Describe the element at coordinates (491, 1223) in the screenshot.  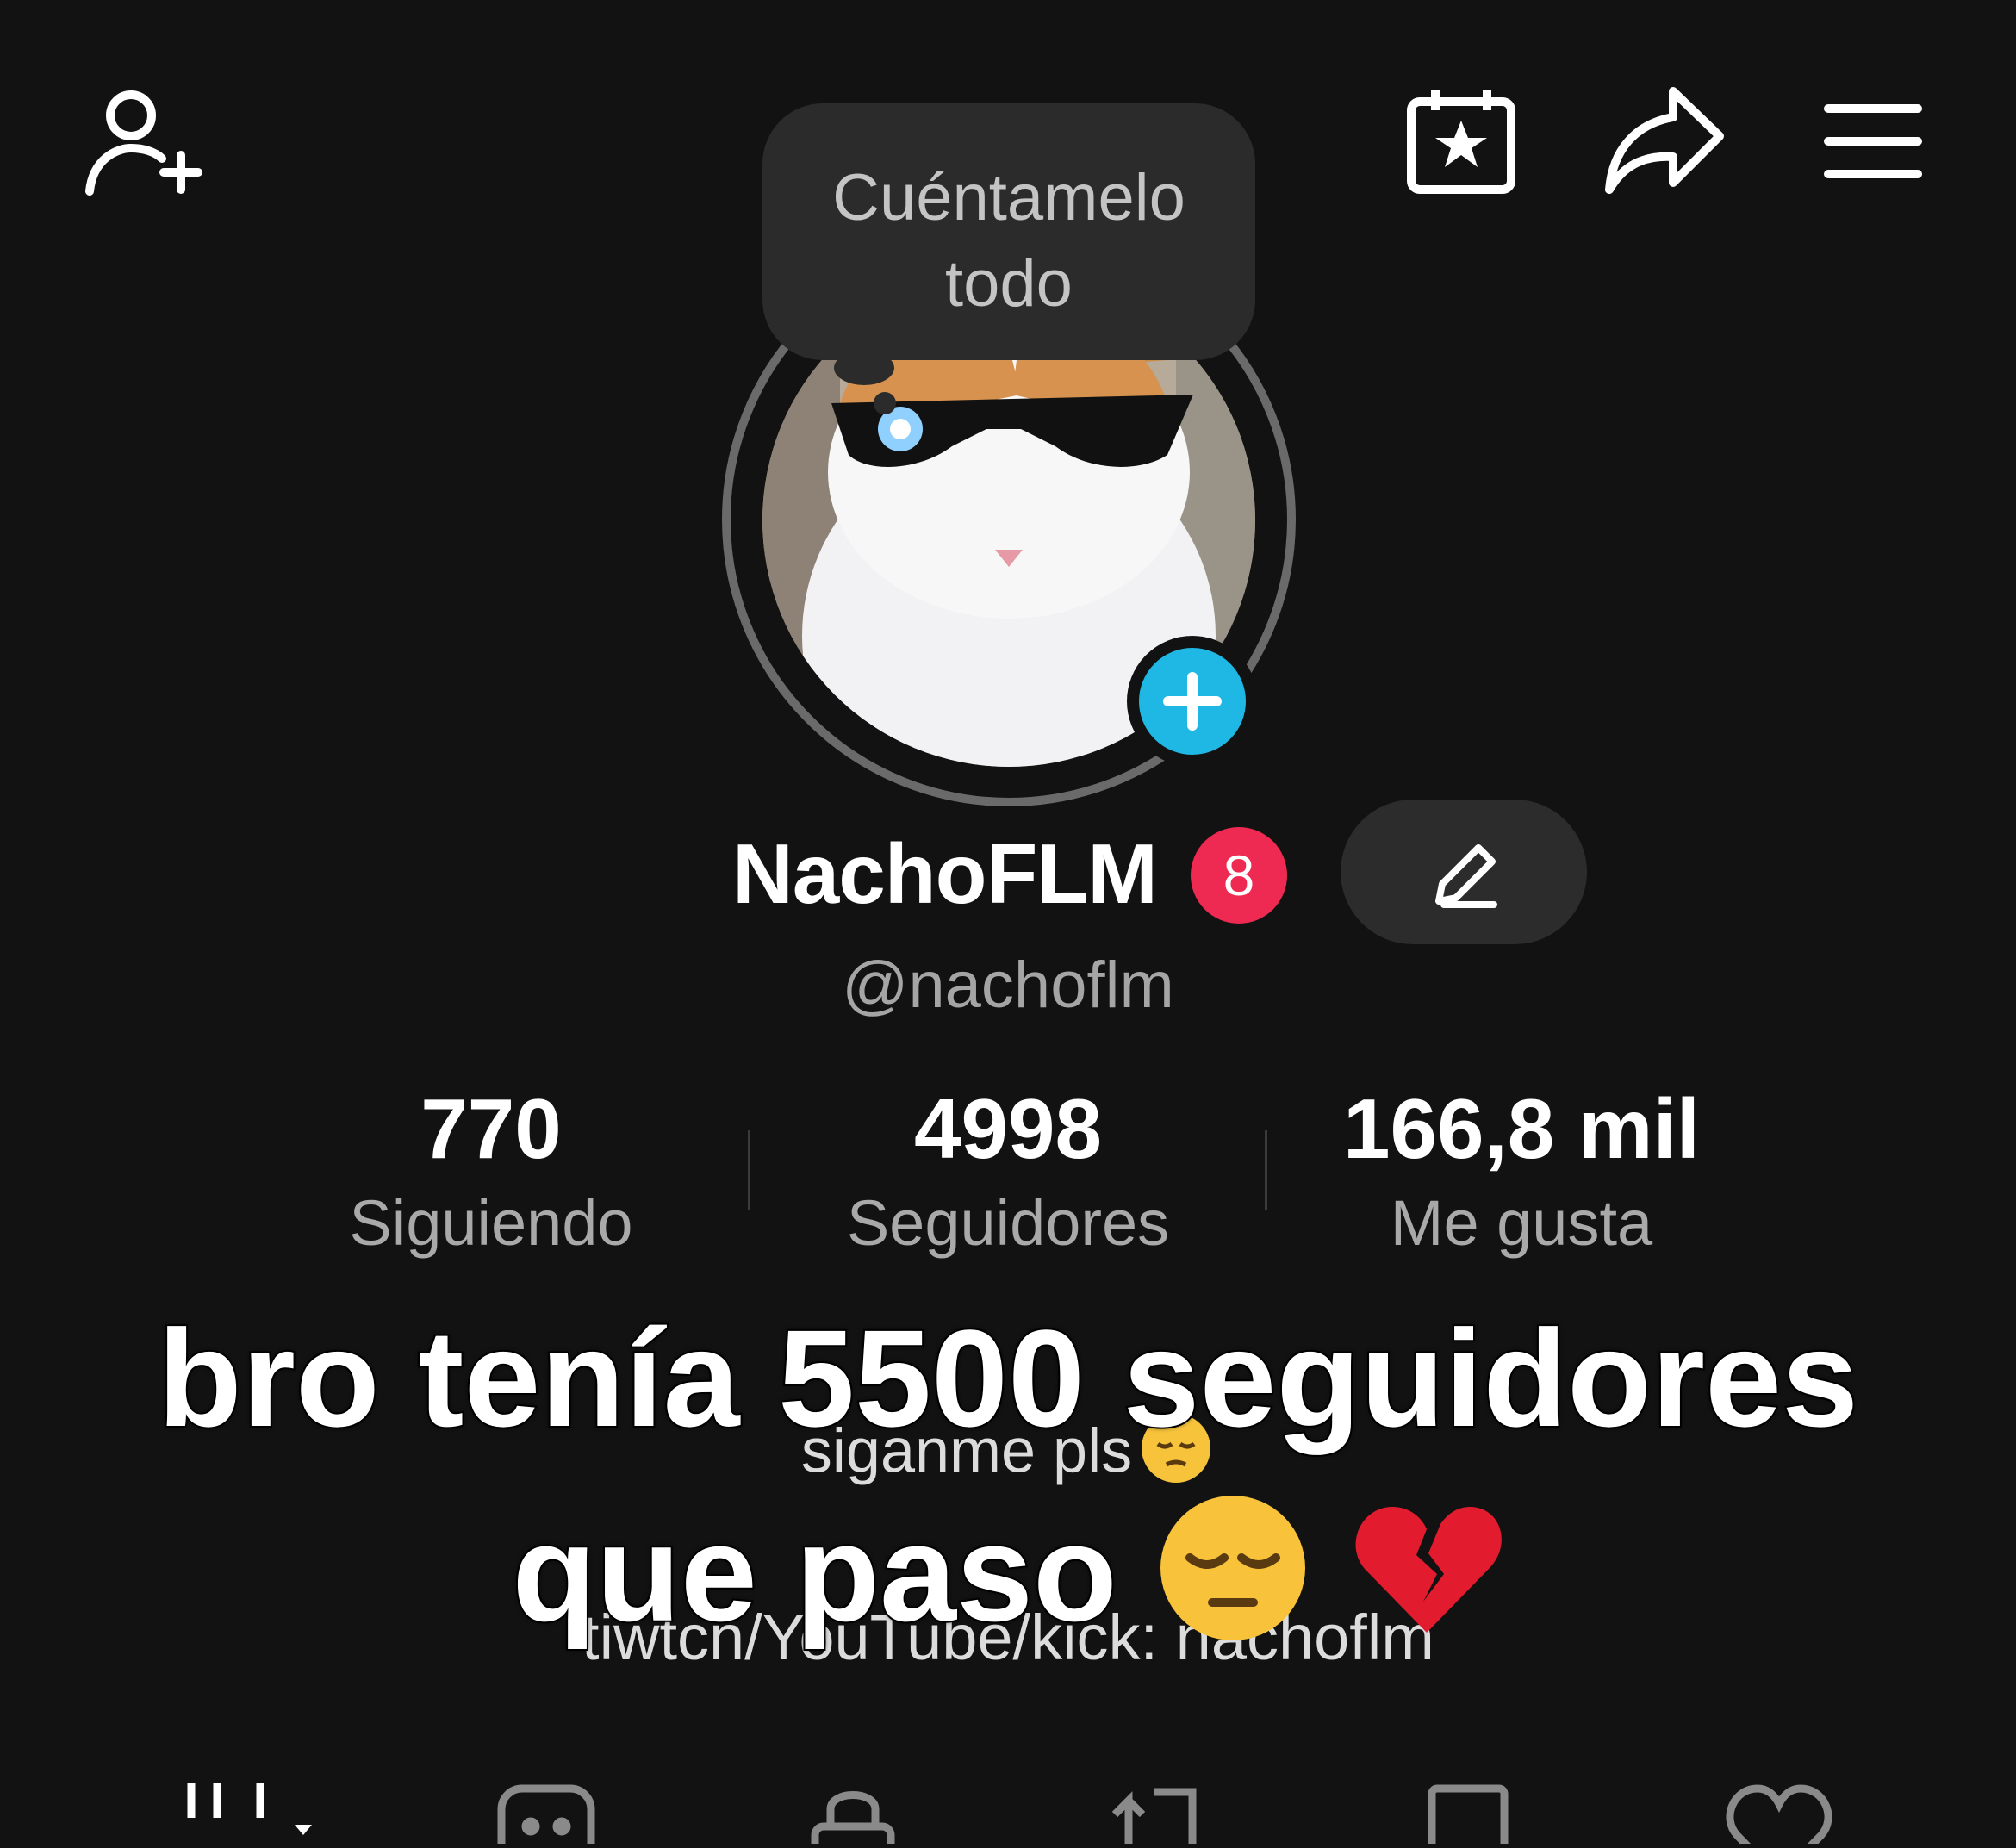
I see `following-label: Siguiendo` at that location.